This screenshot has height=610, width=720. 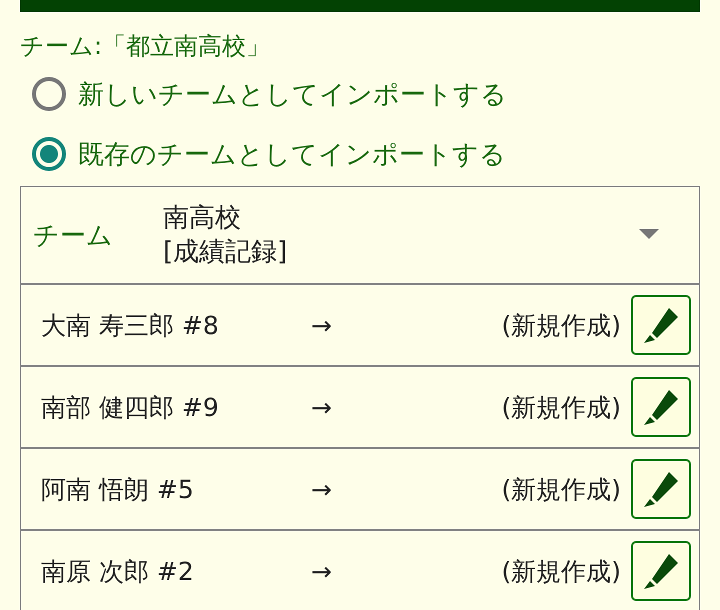 What do you see at coordinates (376, 94) in the screenshot?
I see `import-option: 新しいチームとしてインポートする` at bounding box center [376, 94].